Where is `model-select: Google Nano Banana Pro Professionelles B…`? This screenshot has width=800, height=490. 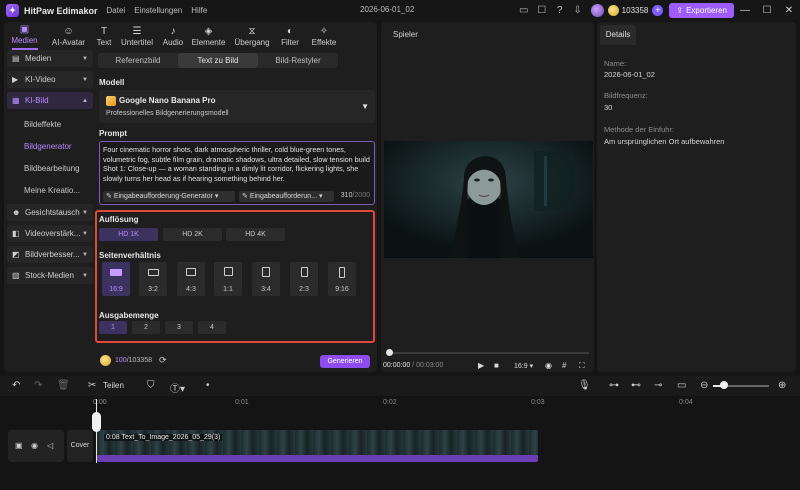 model-select: Google Nano Banana Pro Professionelles B… is located at coordinates (237, 106).